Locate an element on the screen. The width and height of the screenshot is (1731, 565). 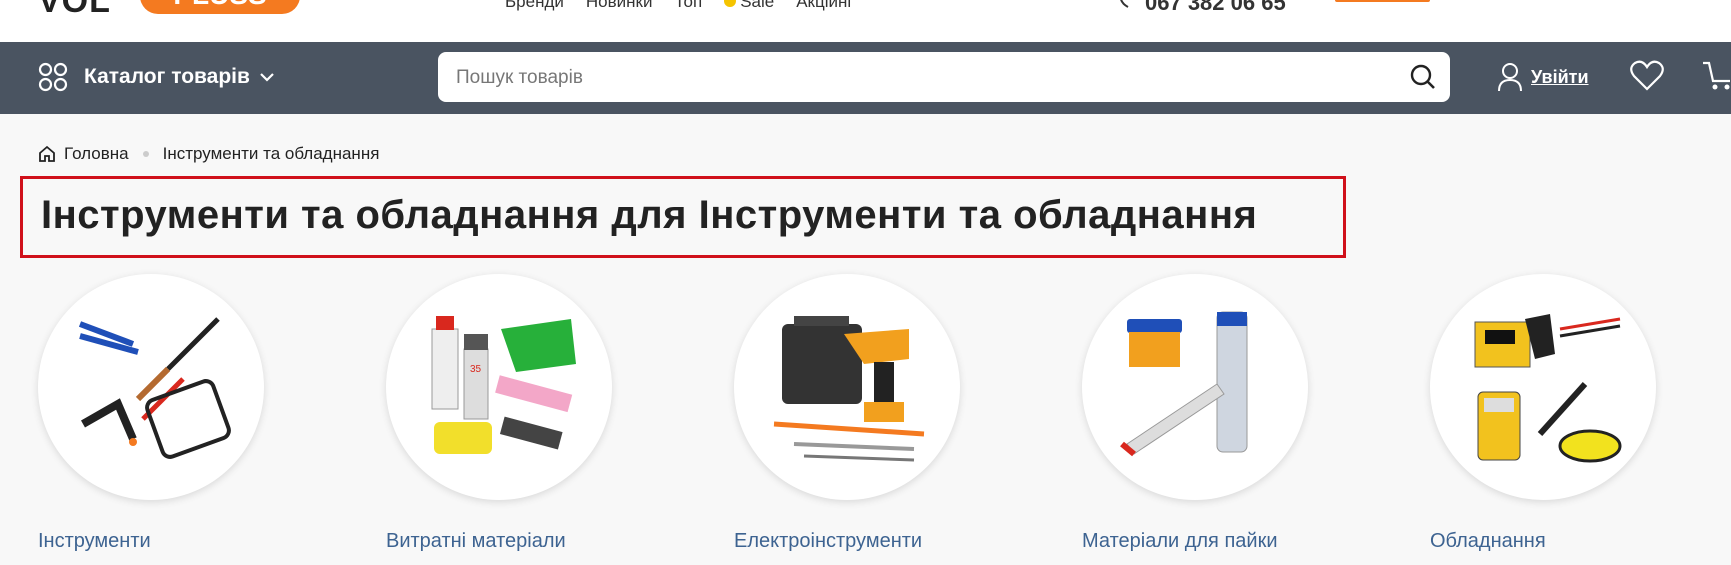
grid-icon is located at coordinates (53, 77).